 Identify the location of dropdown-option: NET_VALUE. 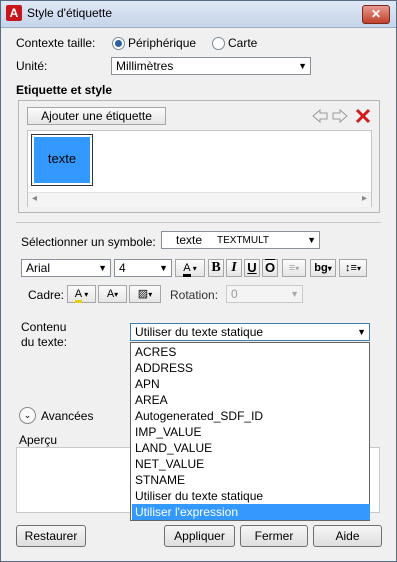
(251, 464).